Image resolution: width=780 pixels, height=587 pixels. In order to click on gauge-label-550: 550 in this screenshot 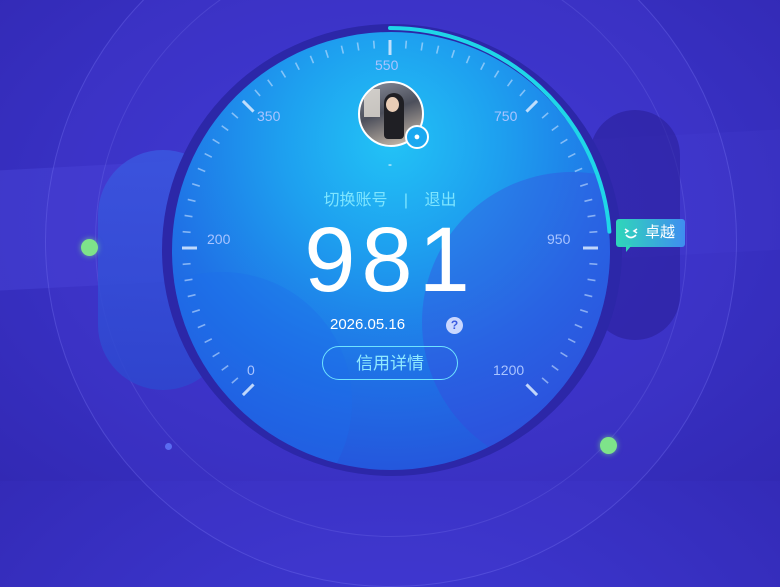, I will do `click(387, 65)`.